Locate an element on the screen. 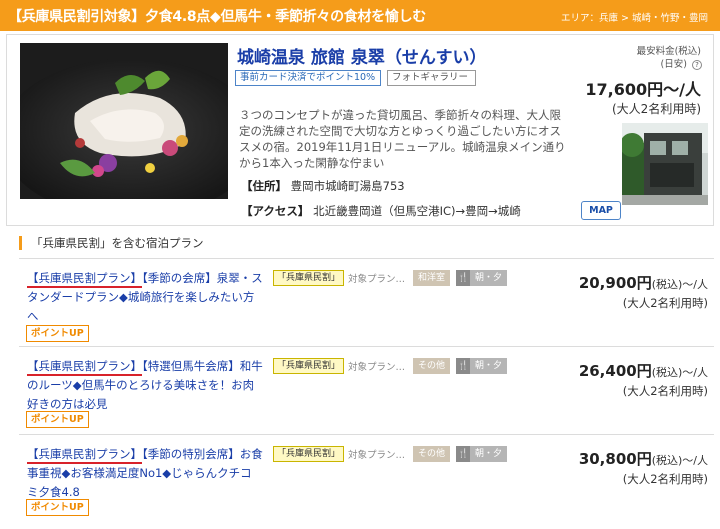 The width and height of the screenshot is (720, 529). photo-gallery-button: フォトギャラリー is located at coordinates (431, 78).